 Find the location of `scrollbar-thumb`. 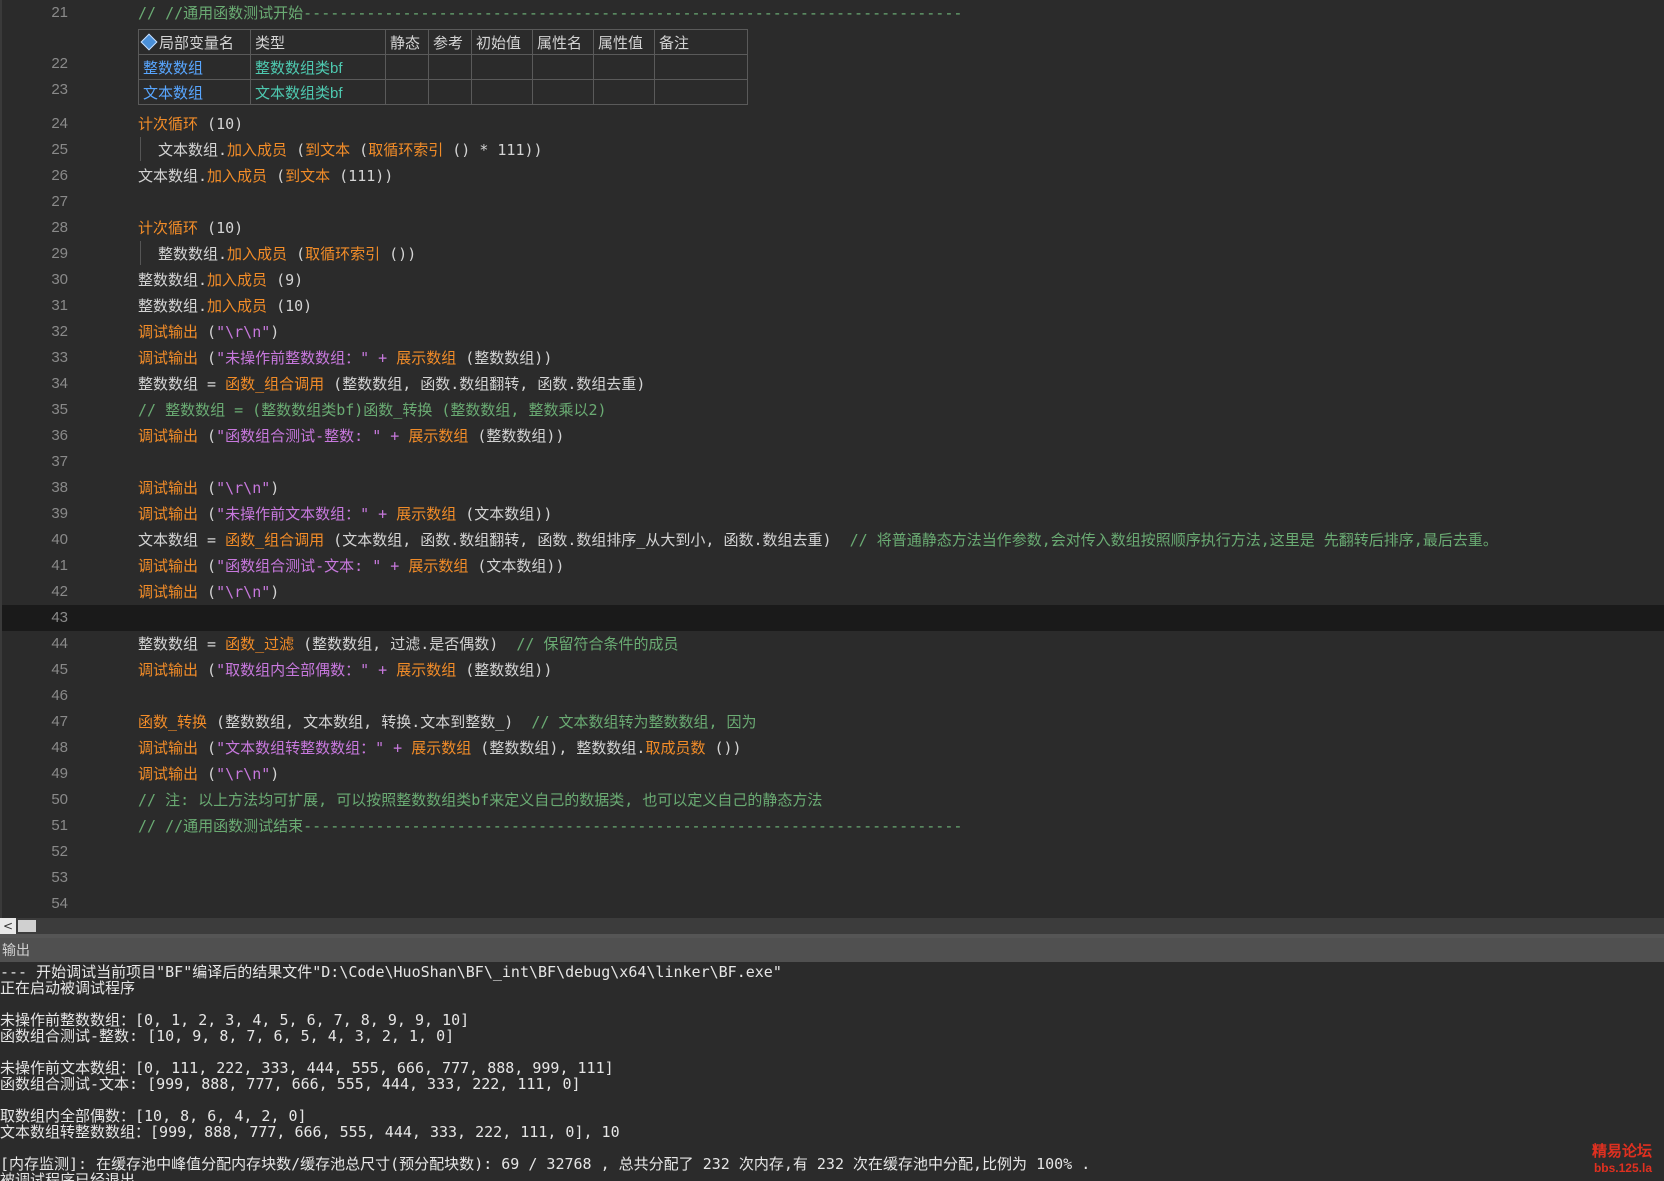

scrollbar-thumb is located at coordinates (27, 926).